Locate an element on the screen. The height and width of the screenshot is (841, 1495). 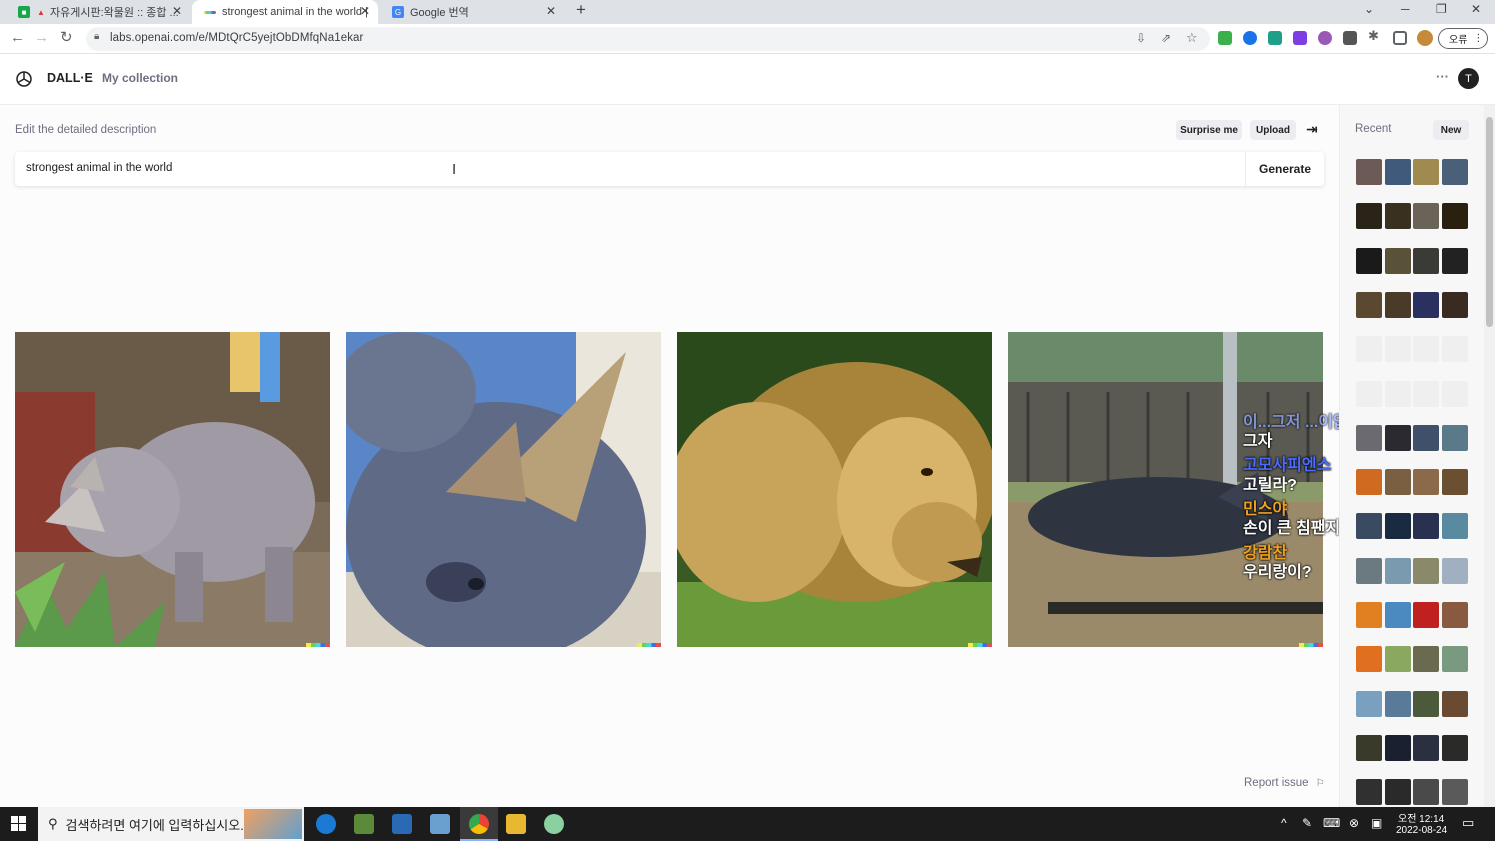
extension-s-icon is located at coordinates (1275, 38).